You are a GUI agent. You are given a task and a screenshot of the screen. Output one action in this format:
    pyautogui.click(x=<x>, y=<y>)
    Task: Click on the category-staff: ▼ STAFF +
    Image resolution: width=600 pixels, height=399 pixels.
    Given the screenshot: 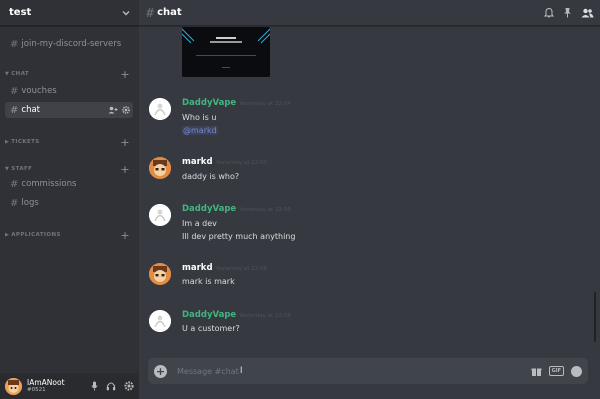 What is the action you would take?
    pyautogui.click(x=67, y=169)
    